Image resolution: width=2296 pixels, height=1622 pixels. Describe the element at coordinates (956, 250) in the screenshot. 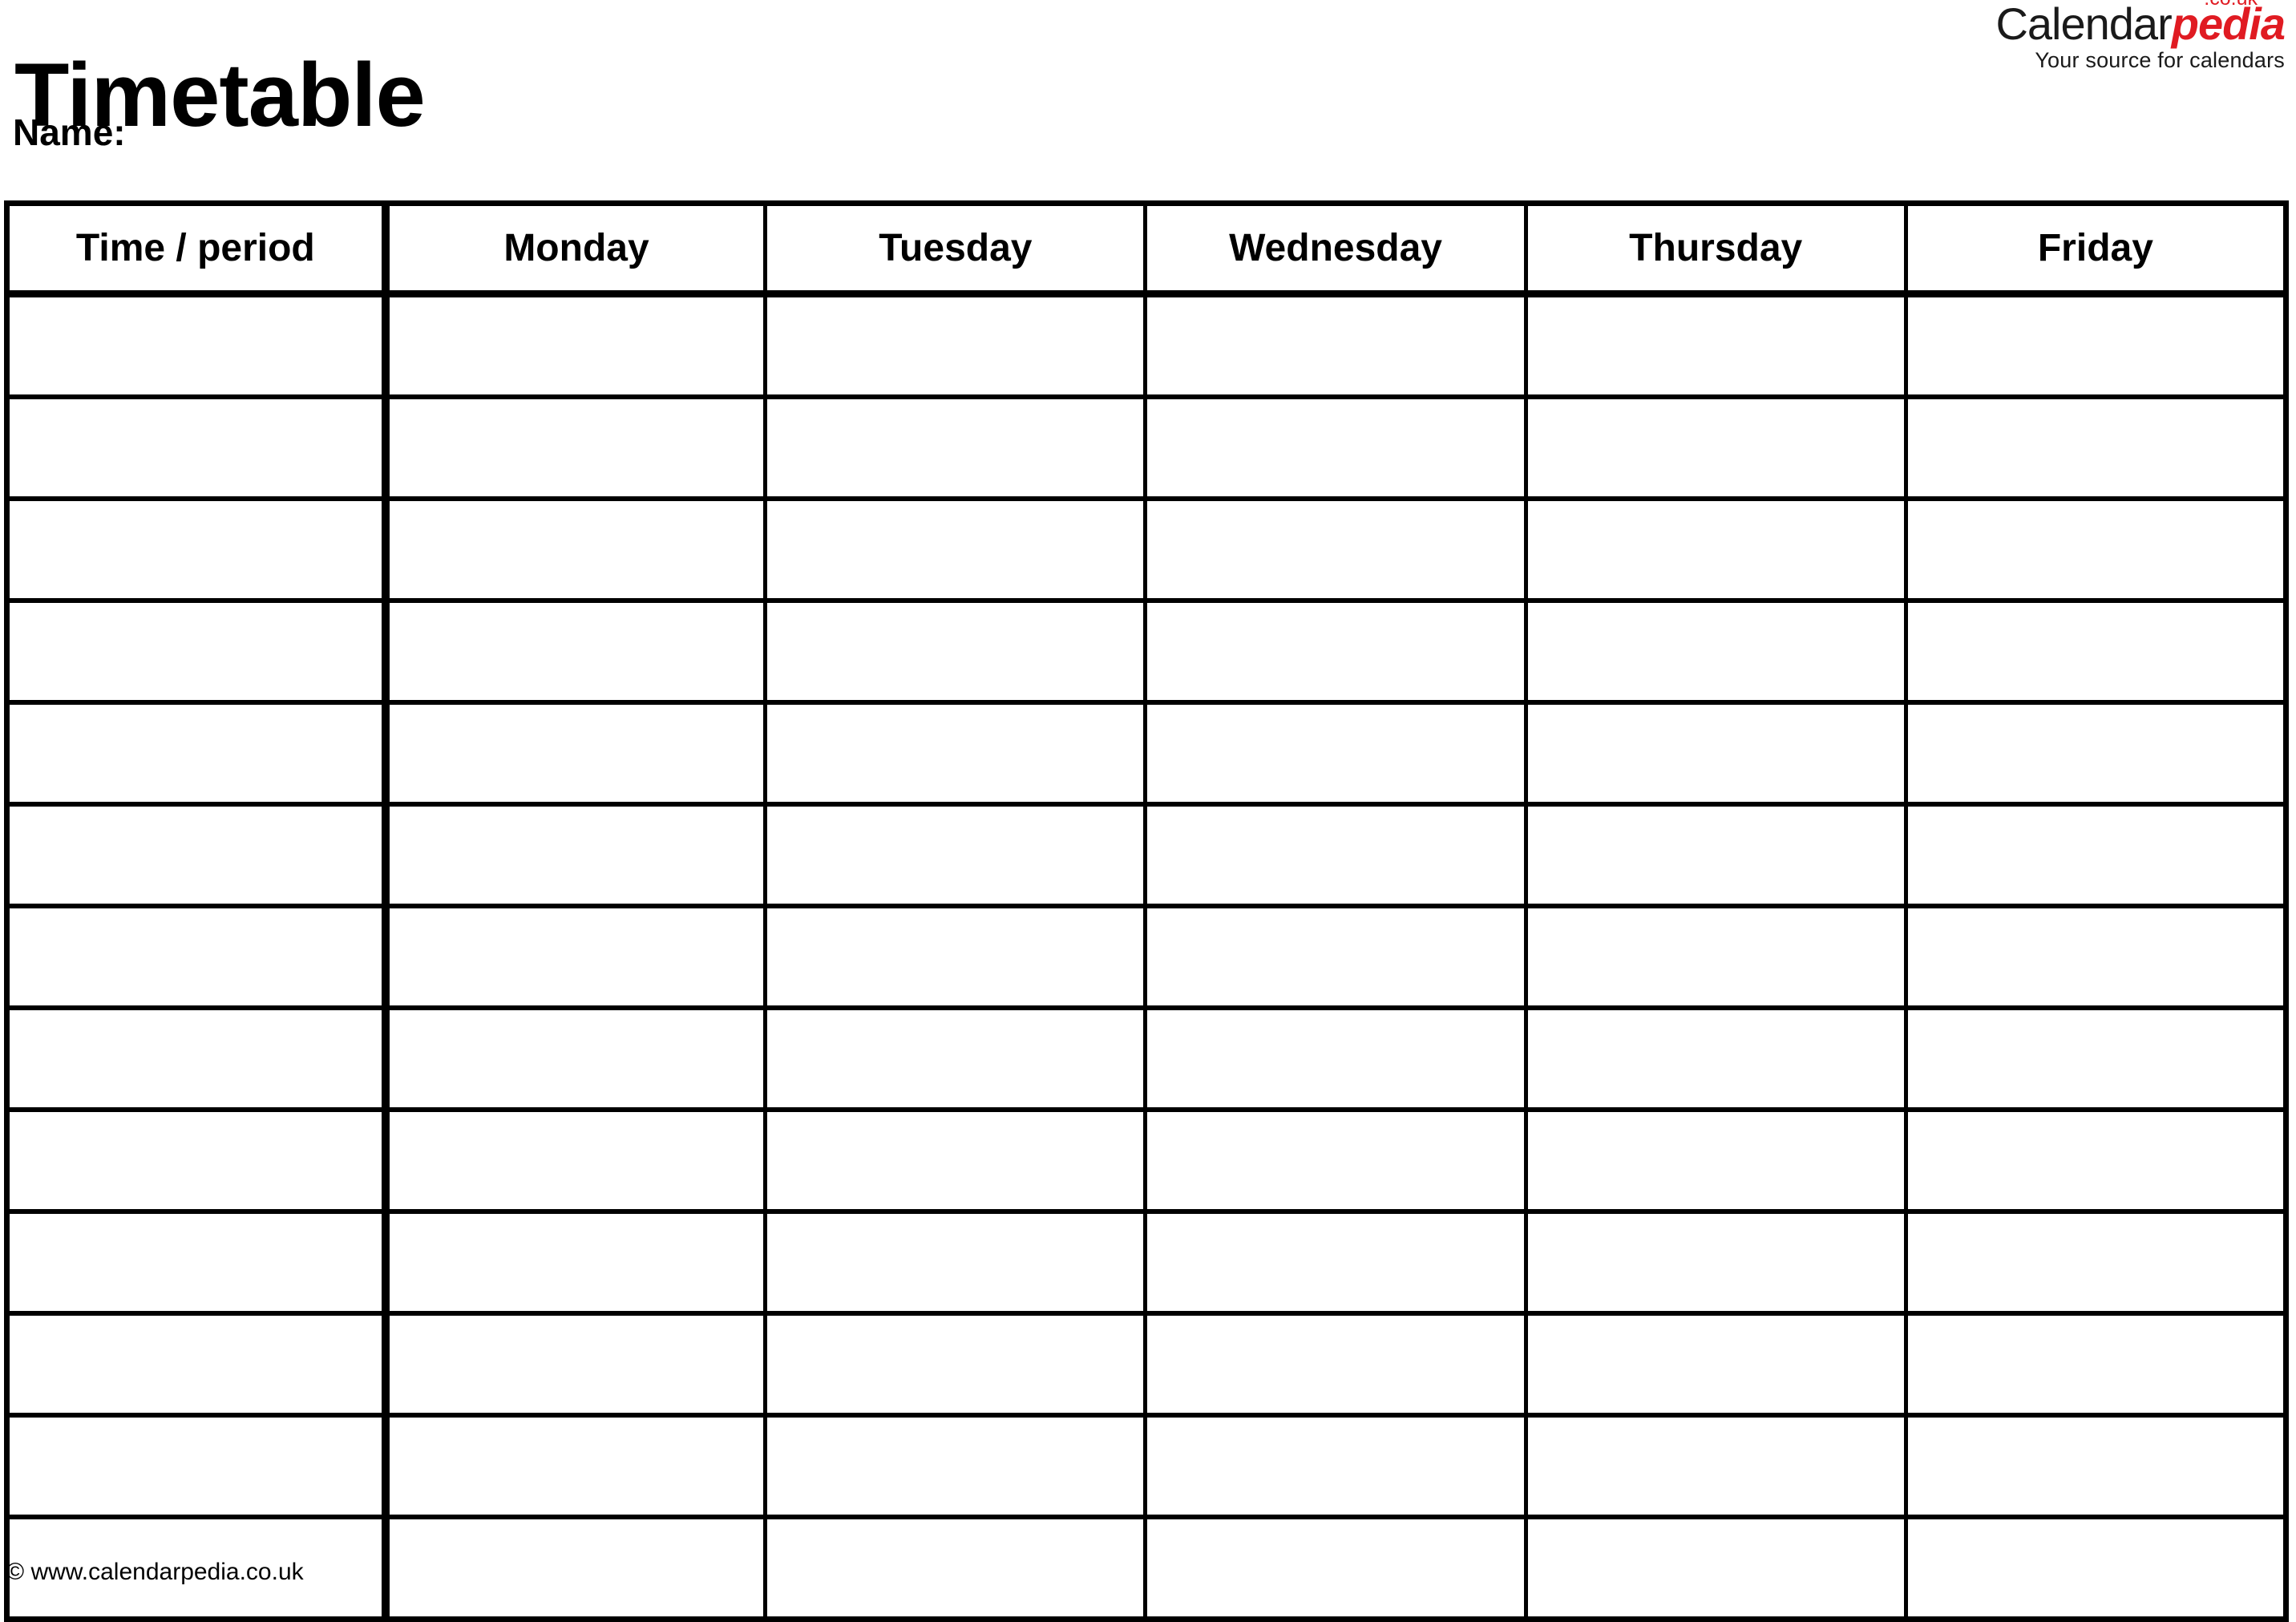

I see `column-header-tuesday: Tuesday` at that location.